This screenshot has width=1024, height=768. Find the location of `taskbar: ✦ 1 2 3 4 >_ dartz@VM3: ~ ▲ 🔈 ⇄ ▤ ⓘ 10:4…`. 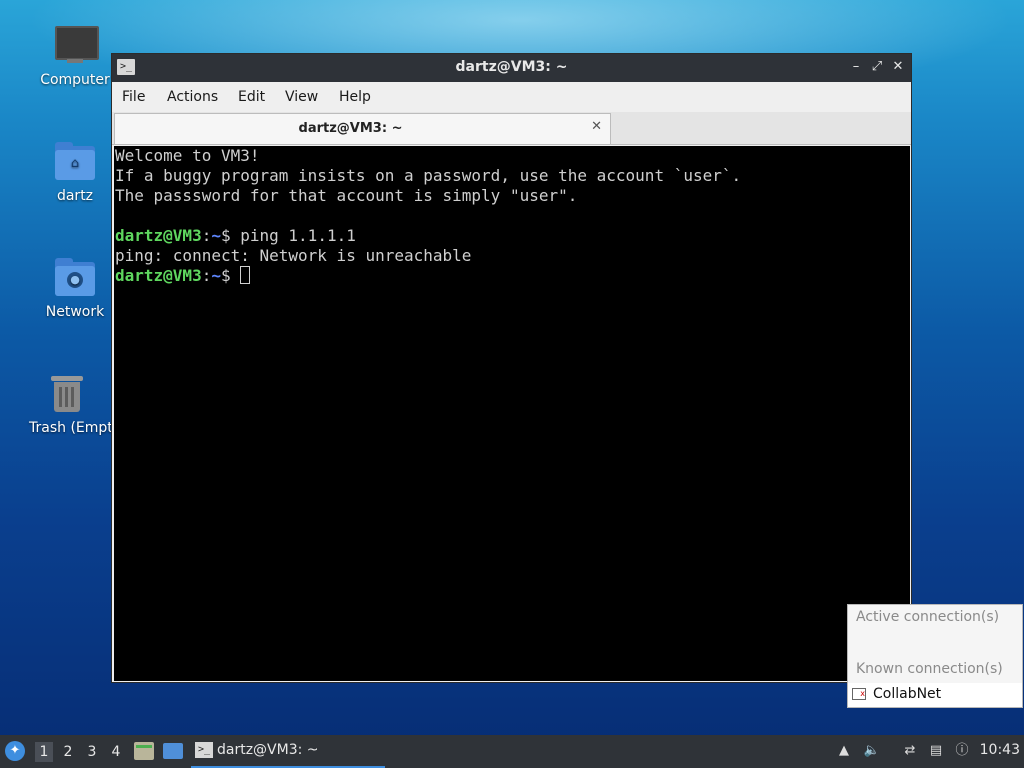

taskbar: ✦ 1 2 3 4 >_ dartz@VM3: ~ ▲ 🔈 ⇄ ▤ ⓘ 10:4… is located at coordinates (512, 751).